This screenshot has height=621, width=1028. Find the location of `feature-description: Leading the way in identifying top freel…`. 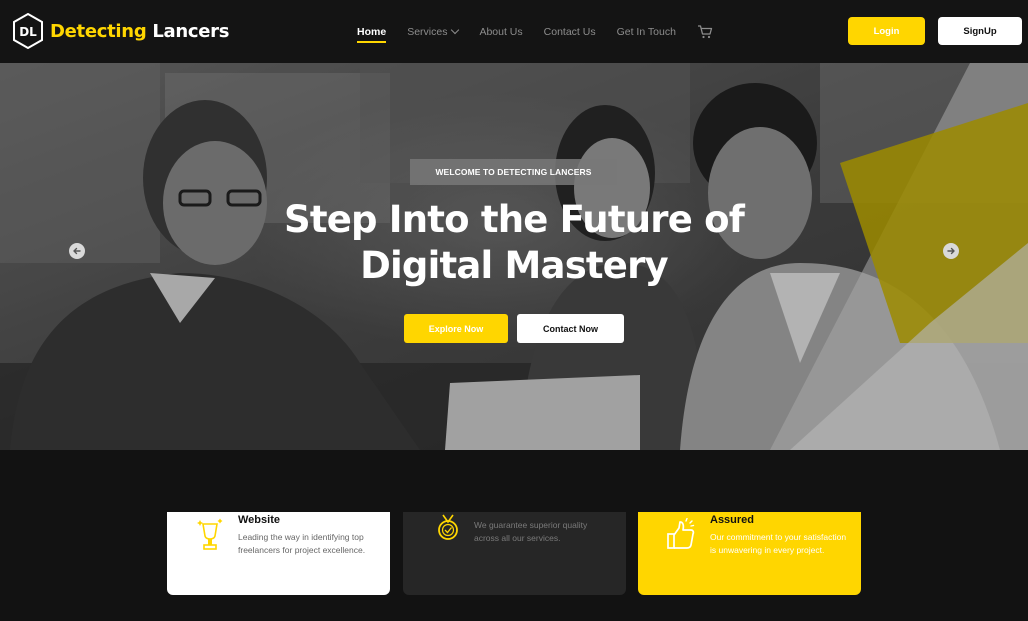

feature-description: Leading the way in identifying top freel… is located at coordinates (302, 543).